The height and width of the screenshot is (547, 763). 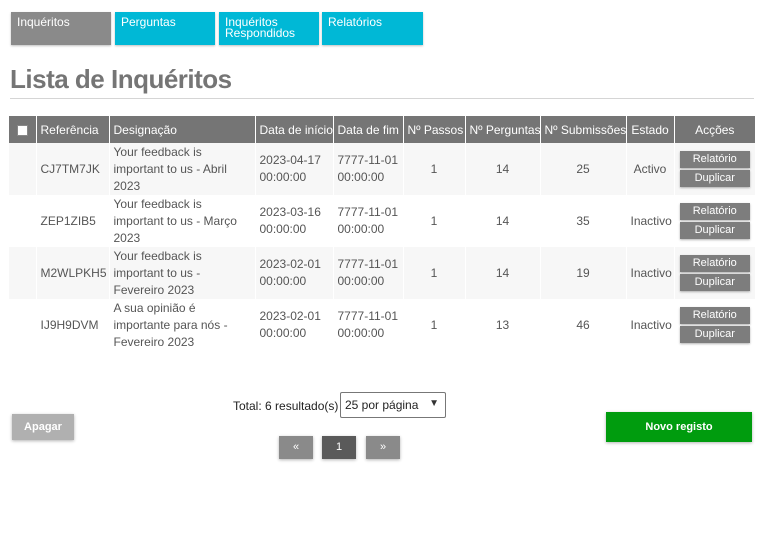 What do you see at coordinates (72, 129) in the screenshot?
I see `col-header-referencia: Referência` at bounding box center [72, 129].